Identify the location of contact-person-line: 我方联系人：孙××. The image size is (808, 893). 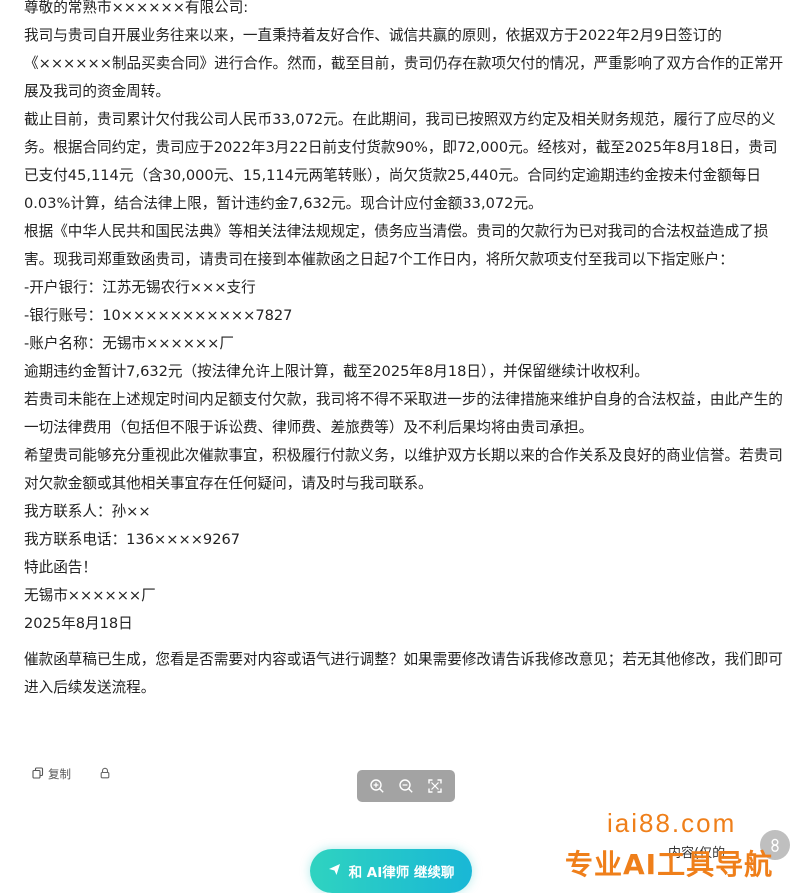
(87, 511).